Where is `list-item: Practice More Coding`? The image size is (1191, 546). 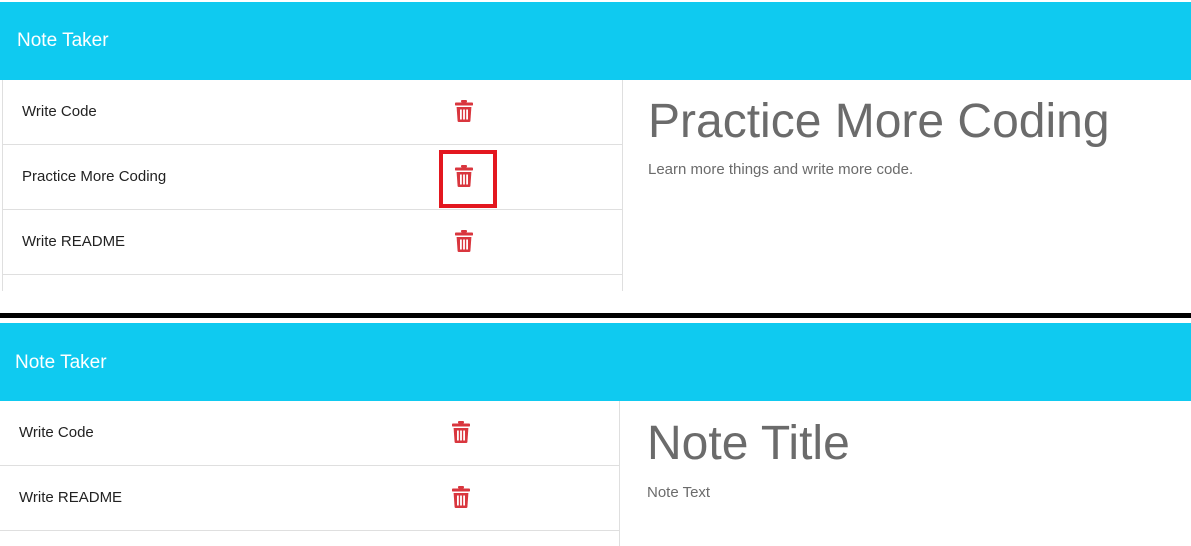
list-item: Practice More Coding is located at coordinates (312, 177).